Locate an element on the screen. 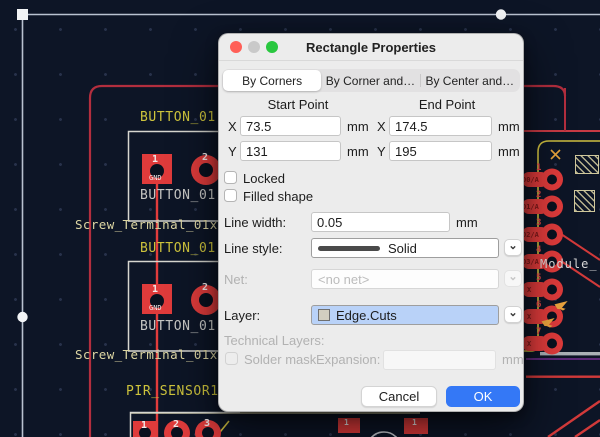 The height and width of the screenshot is (437, 600). line-style-combo: Solid is located at coordinates (405, 248).